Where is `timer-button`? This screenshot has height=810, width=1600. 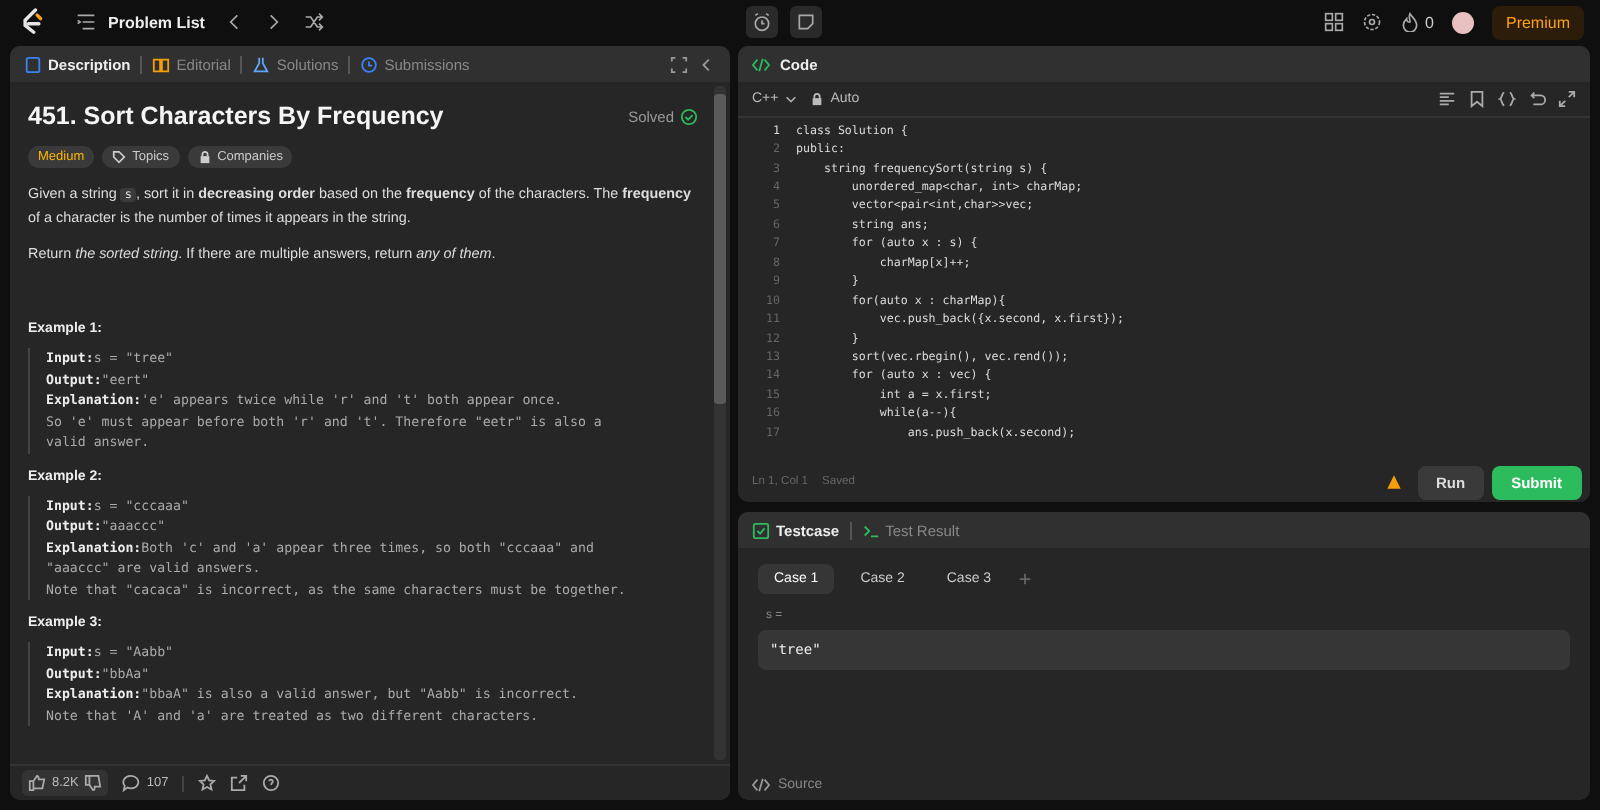
timer-button is located at coordinates (762, 22).